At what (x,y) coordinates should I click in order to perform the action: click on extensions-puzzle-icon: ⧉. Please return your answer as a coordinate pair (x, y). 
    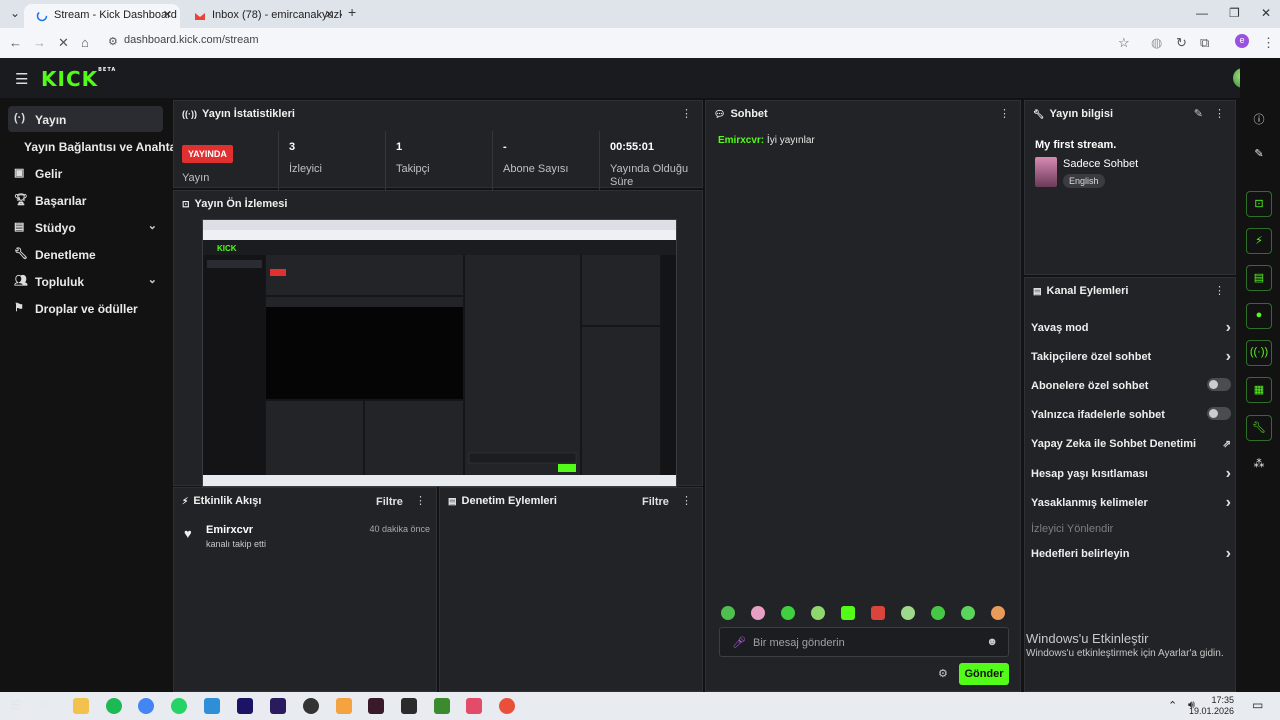
    Looking at the image, I should click on (1204, 43).